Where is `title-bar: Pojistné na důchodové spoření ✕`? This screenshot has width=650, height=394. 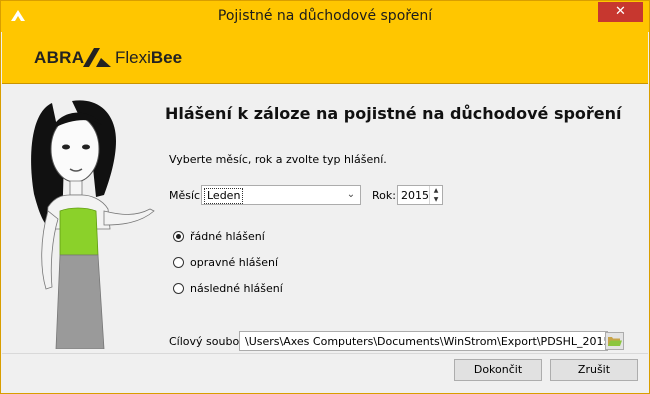 title-bar: Pojistné na důchodové spoření ✕ is located at coordinates (325, 16).